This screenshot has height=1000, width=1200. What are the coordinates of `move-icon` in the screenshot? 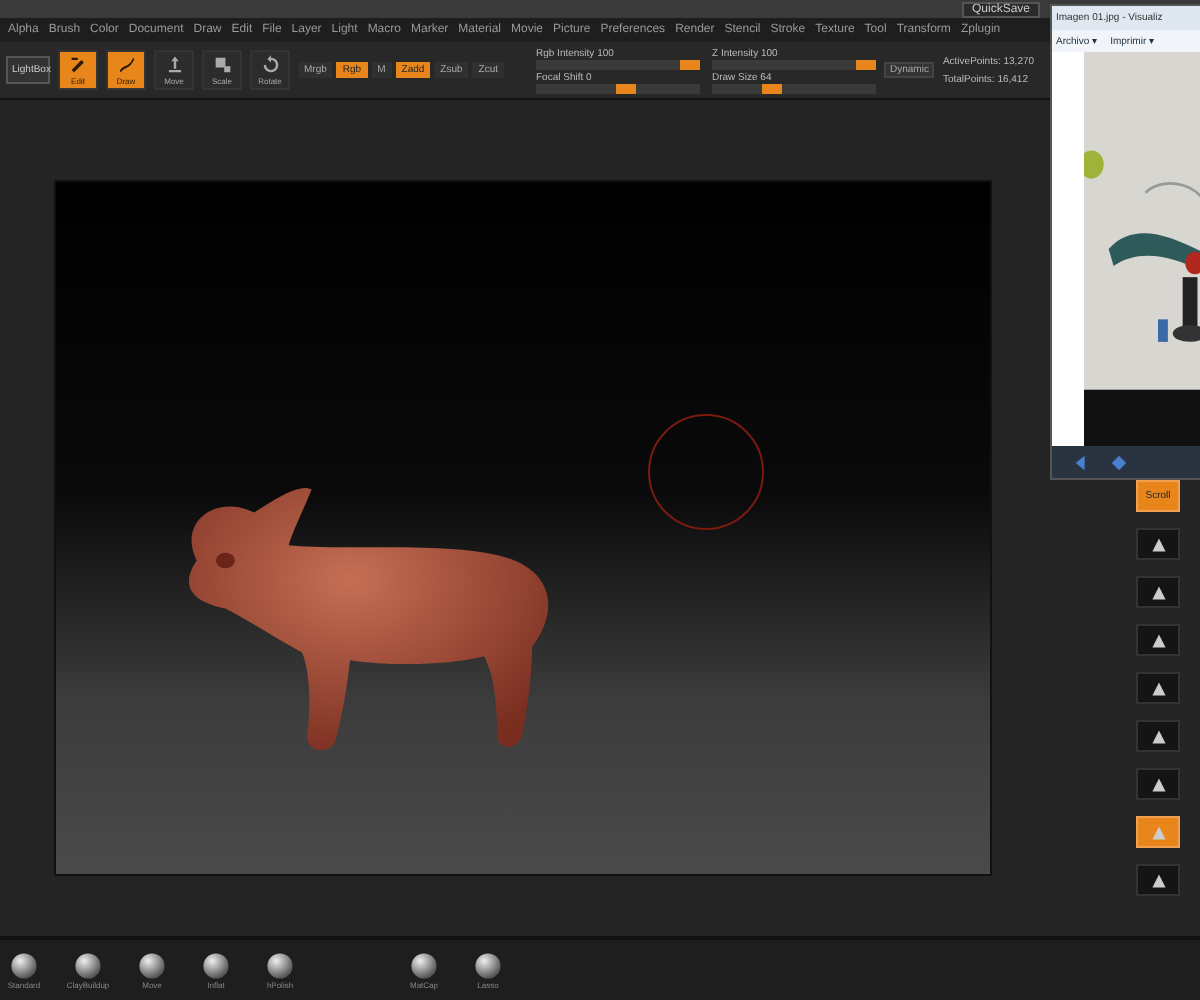 It's located at (174, 65).